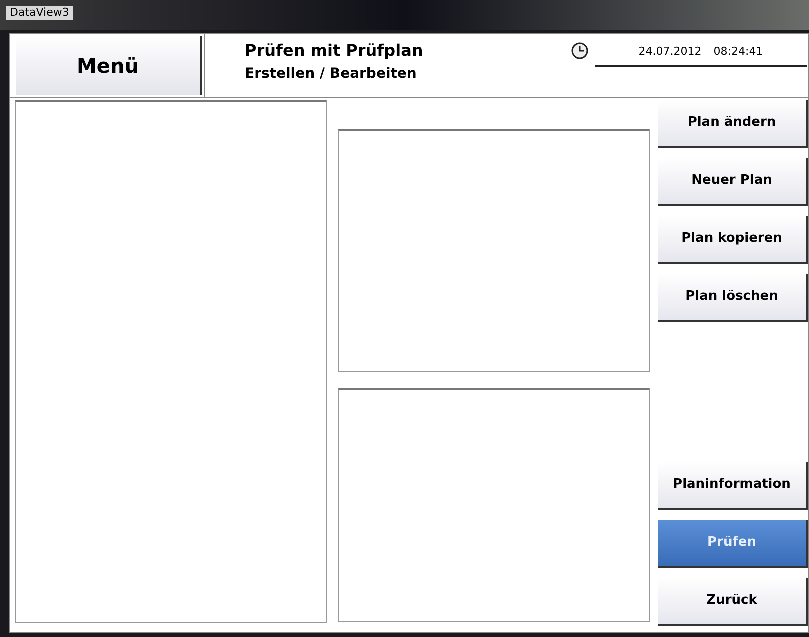  I want to click on action-button: Zurück, so click(733, 602).